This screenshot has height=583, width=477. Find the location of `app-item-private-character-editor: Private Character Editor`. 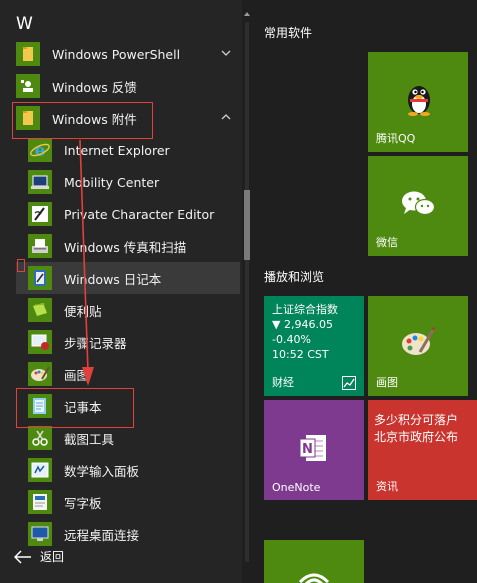

app-item-private-character-editor: Private Character Editor is located at coordinates (134, 214).